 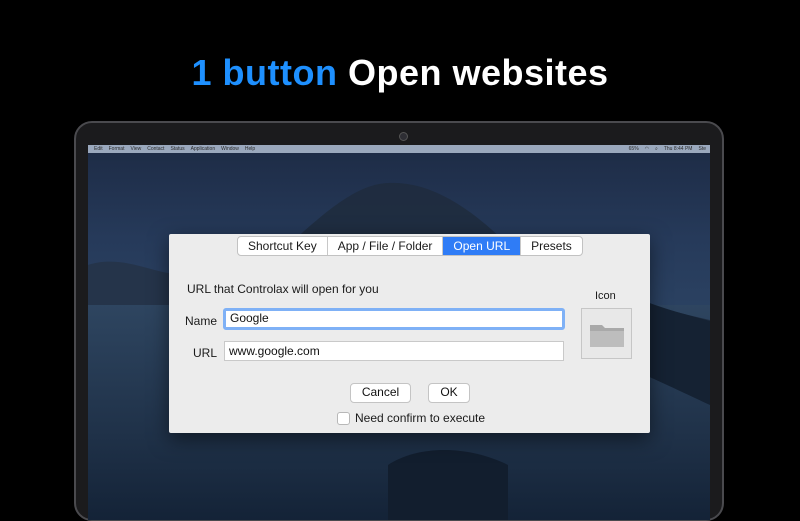 I want to click on tab-open-url: Open URL, so click(x=482, y=246).